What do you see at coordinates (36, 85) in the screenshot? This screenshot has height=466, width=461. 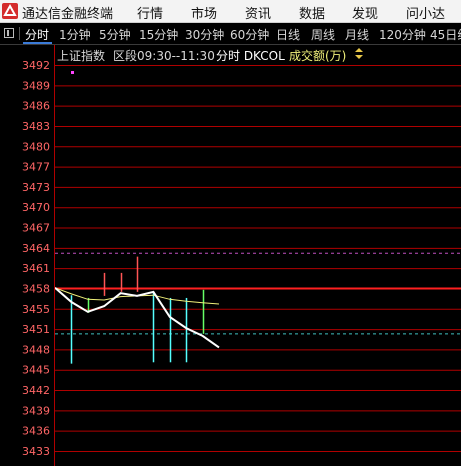 I see `y-tick-label: 3489` at bounding box center [36, 85].